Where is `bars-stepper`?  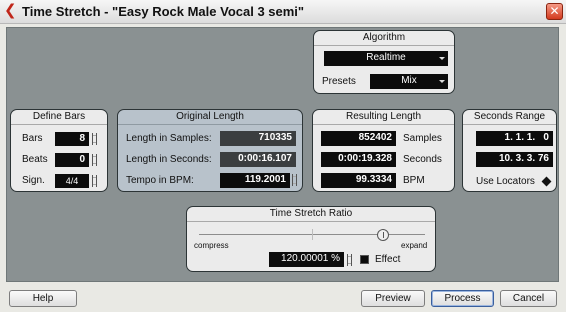
bars-stepper is located at coordinates (94, 139).